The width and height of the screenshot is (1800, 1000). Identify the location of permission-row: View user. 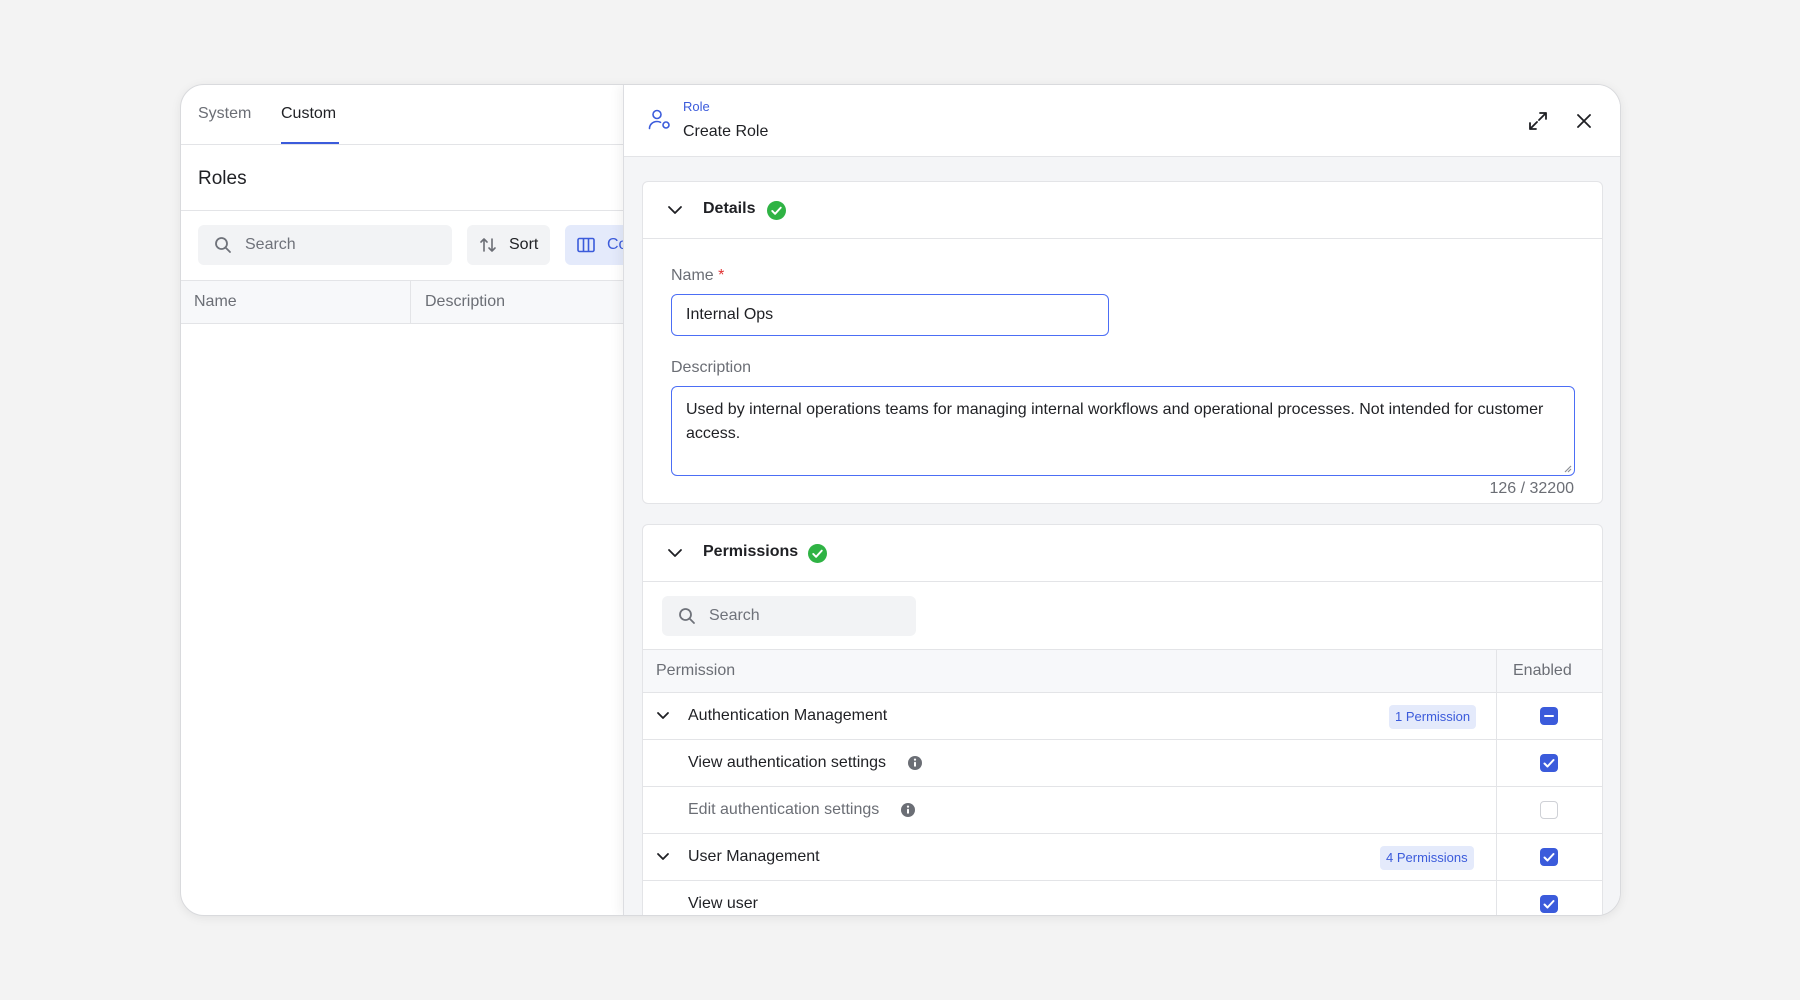
(1122, 898).